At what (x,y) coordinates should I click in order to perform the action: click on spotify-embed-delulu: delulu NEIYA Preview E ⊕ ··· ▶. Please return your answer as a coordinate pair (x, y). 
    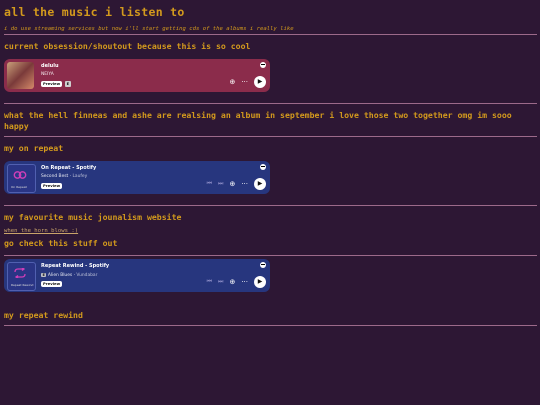
    Looking at the image, I should click on (137, 75).